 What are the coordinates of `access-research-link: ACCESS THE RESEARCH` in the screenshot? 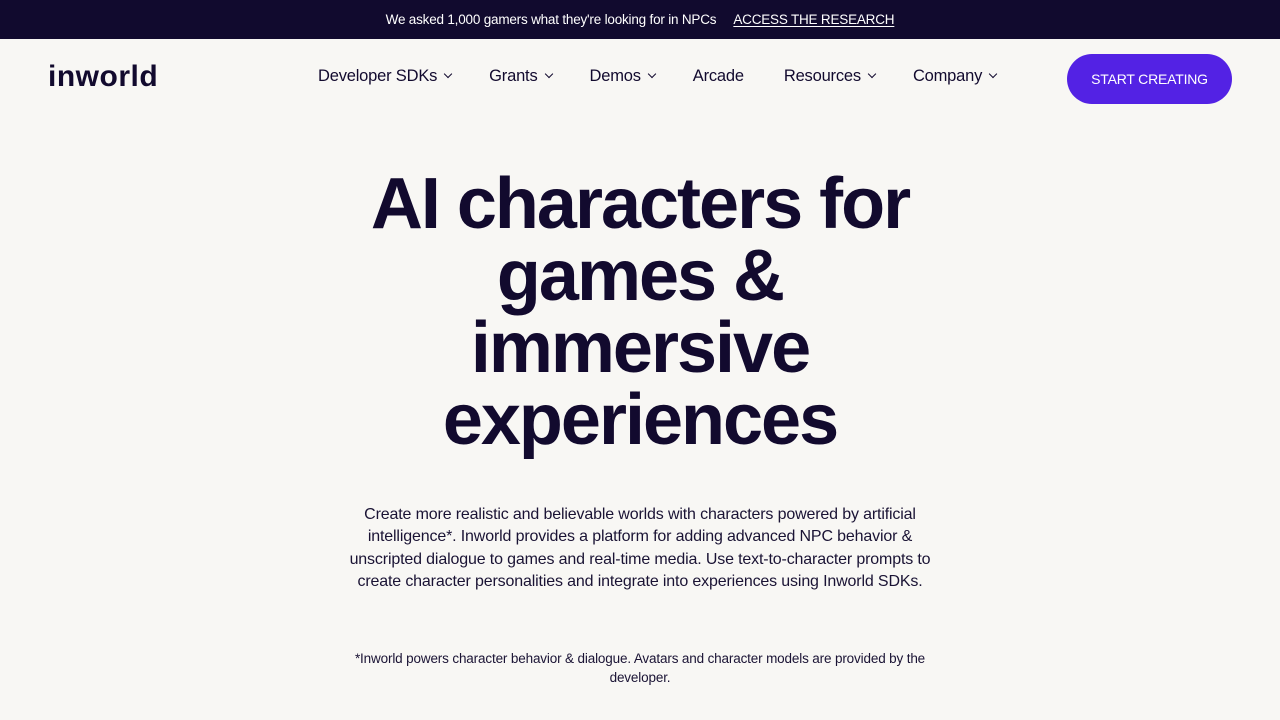 It's located at (813, 19).